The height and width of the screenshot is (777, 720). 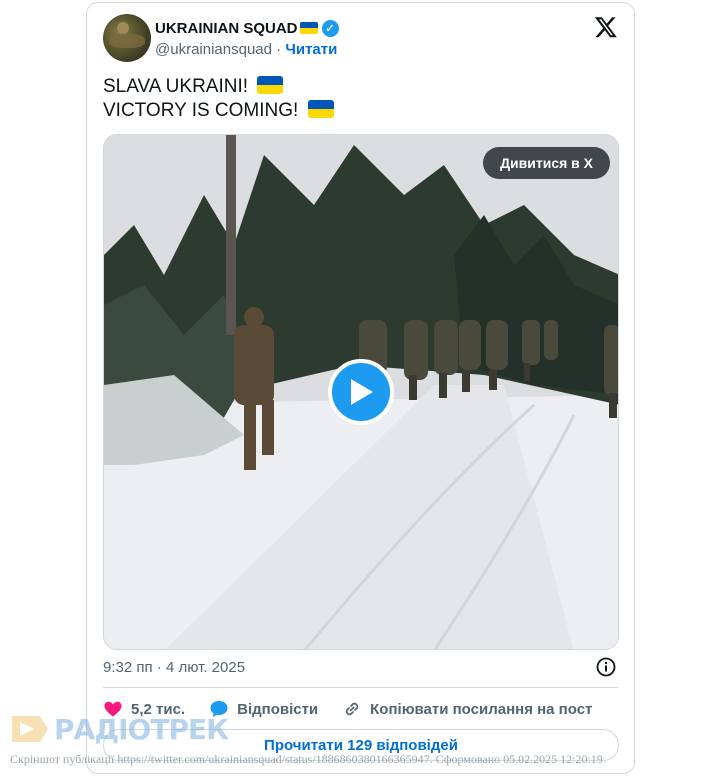 I want to click on x-logo-icon, so click(x=606, y=27).